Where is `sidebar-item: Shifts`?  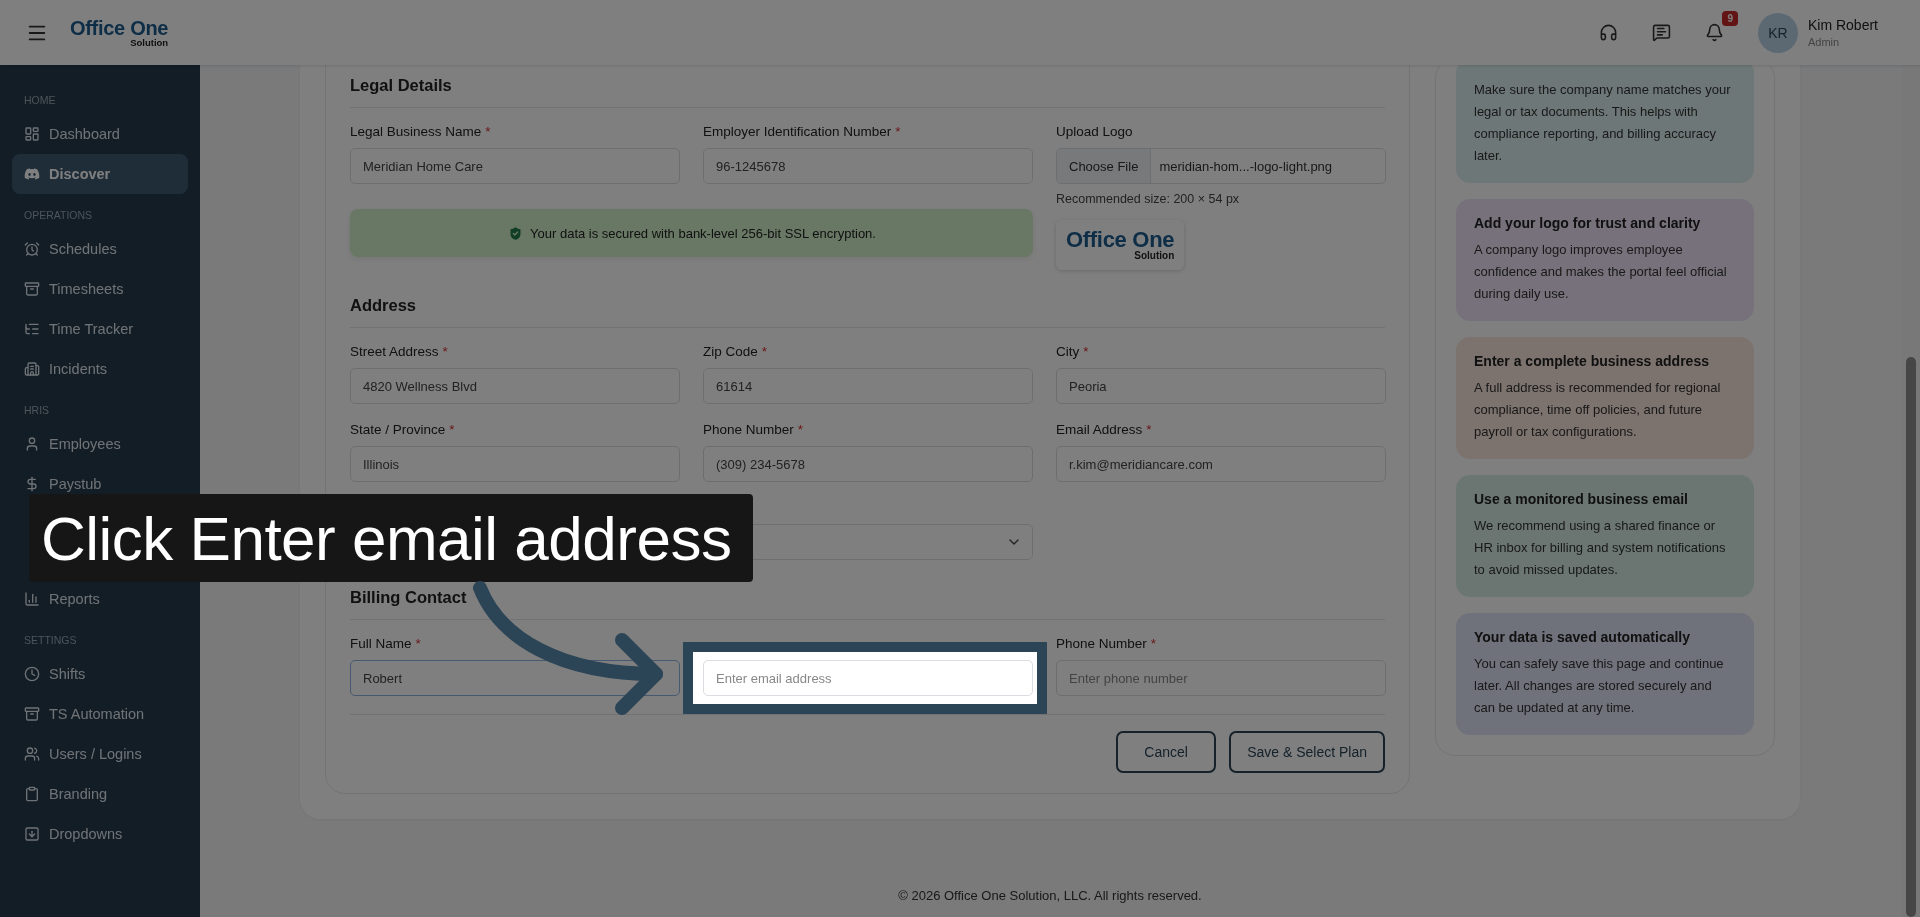 sidebar-item: Shifts is located at coordinates (100, 674).